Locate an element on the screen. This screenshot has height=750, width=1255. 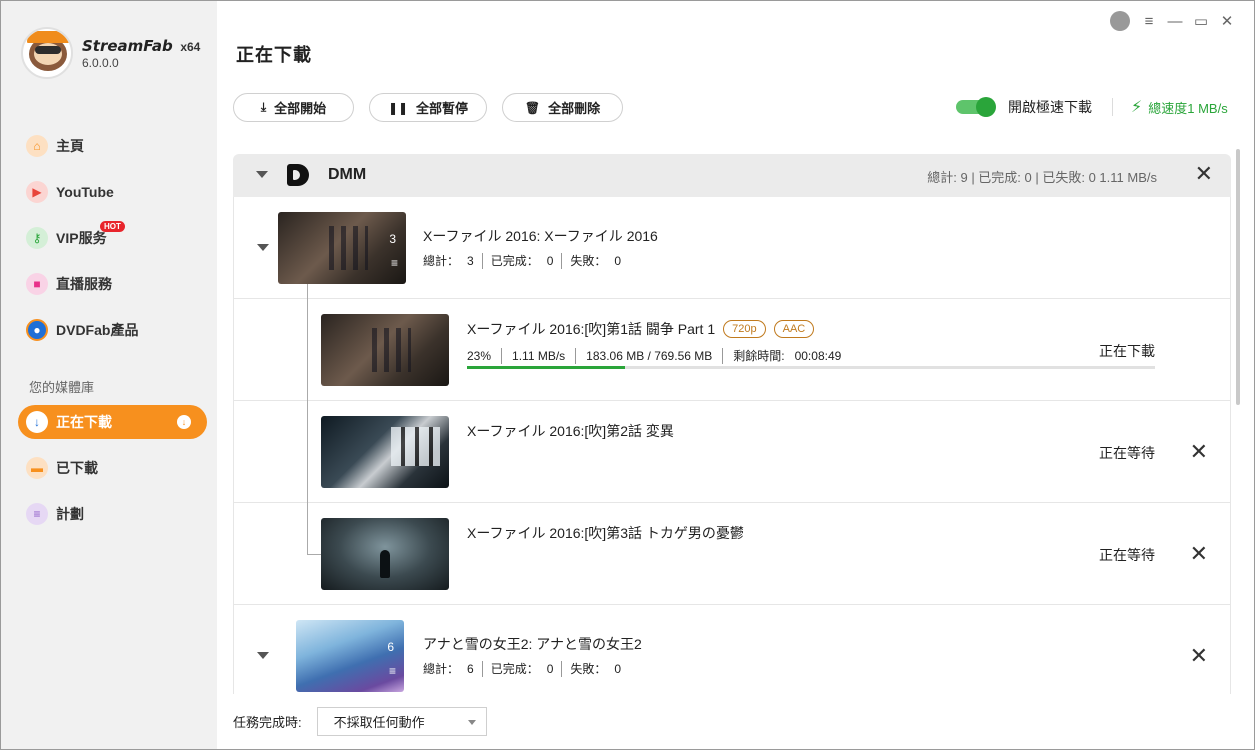
series-title: アナと雪の女王2 is located at coordinates (532, 644).